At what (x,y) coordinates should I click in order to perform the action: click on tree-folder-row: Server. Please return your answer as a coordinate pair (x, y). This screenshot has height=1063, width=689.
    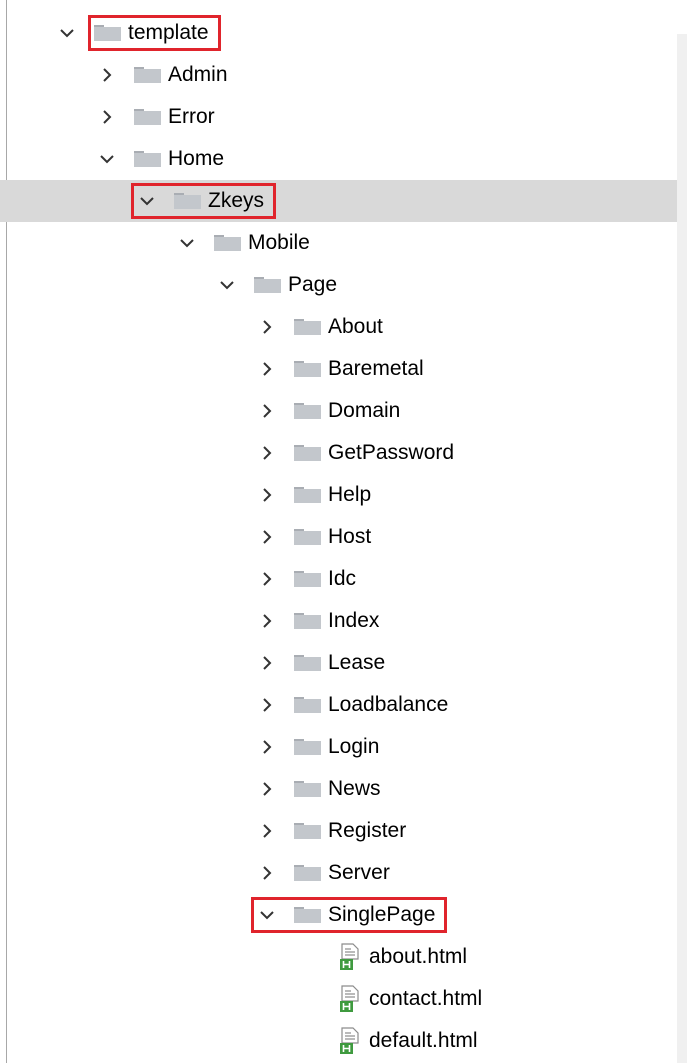
    Looking at the image, I should click on (338, 873).